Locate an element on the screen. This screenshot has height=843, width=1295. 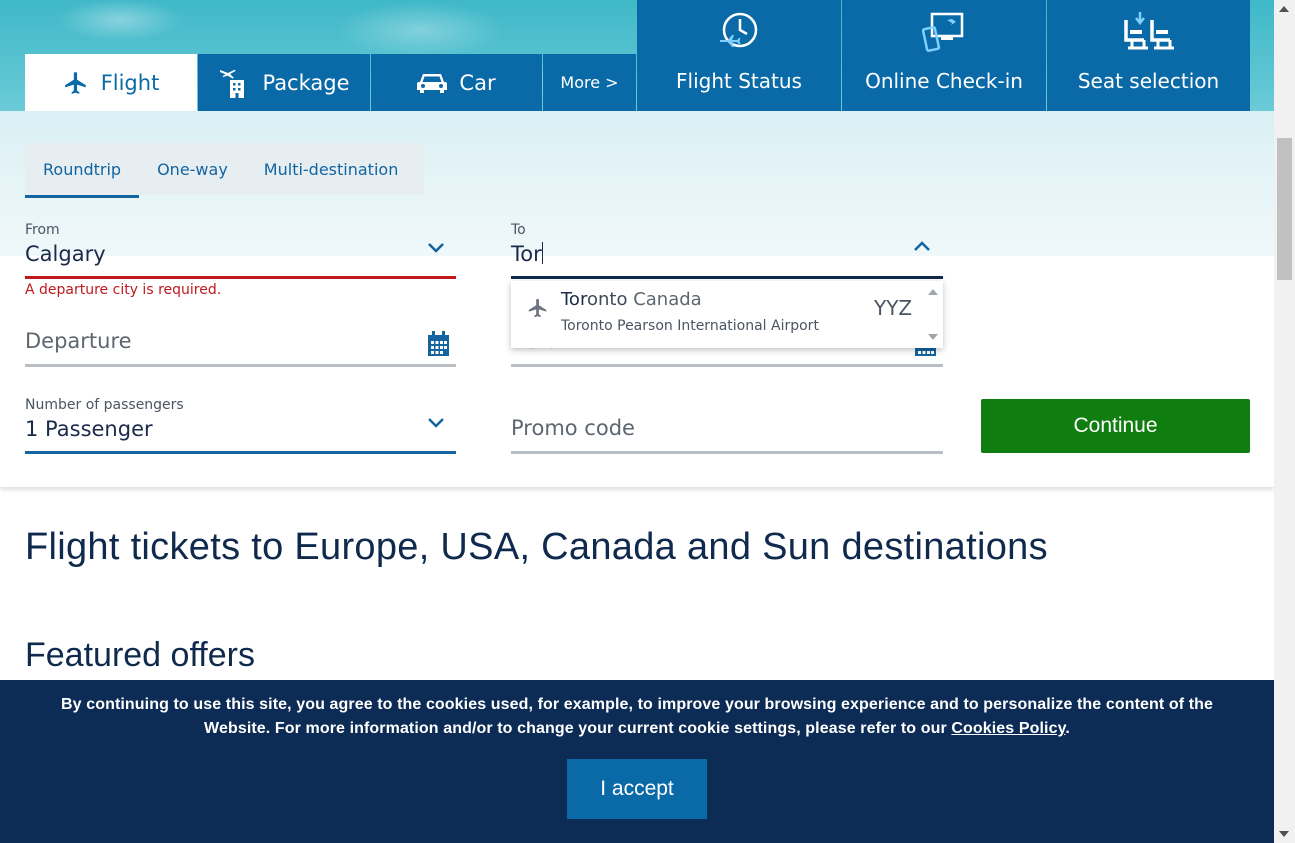
tab-more: More > is located at coordinates (589, 82).